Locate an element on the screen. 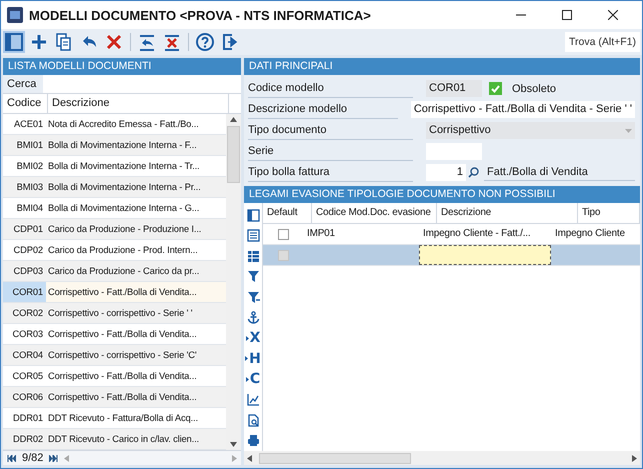  columns-icon is located at coordinates (253, 215).